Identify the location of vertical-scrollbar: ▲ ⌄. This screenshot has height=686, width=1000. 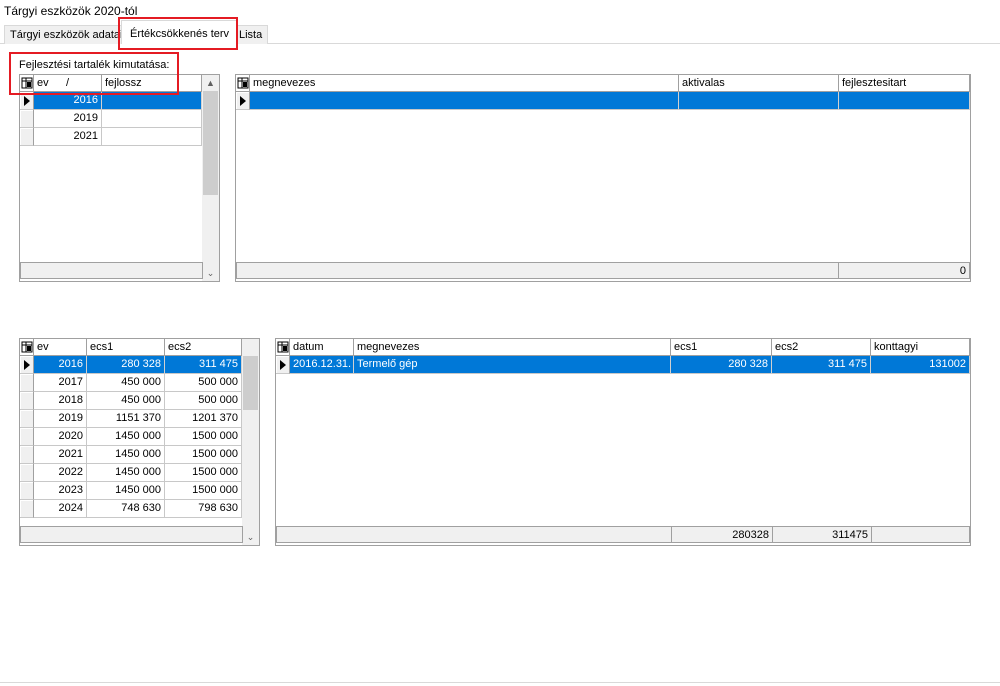
(210, 178).